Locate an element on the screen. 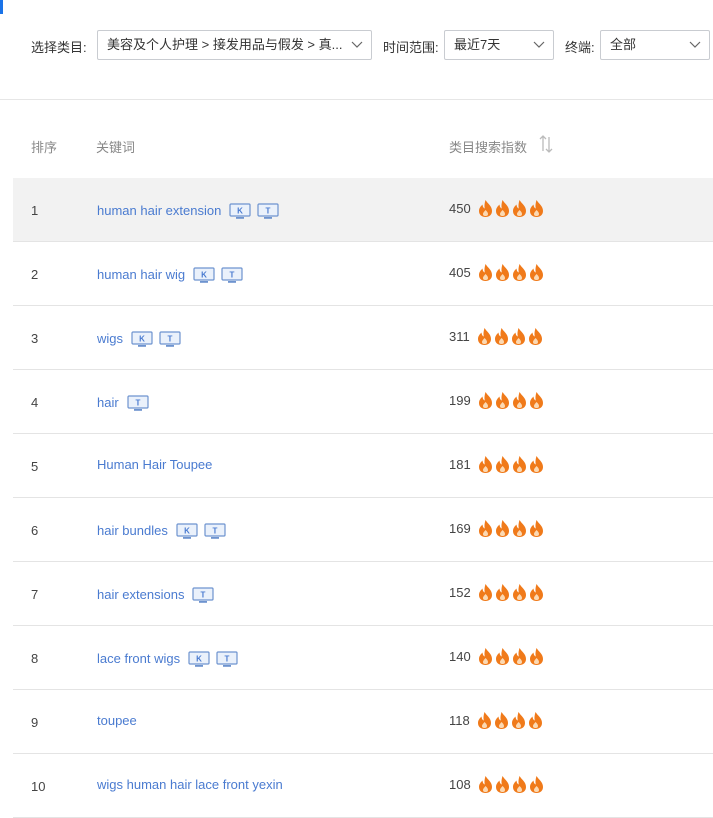 This screenshot has width=713, height=818. keyword-header: 关键词 is located at coordinates (116, 147).